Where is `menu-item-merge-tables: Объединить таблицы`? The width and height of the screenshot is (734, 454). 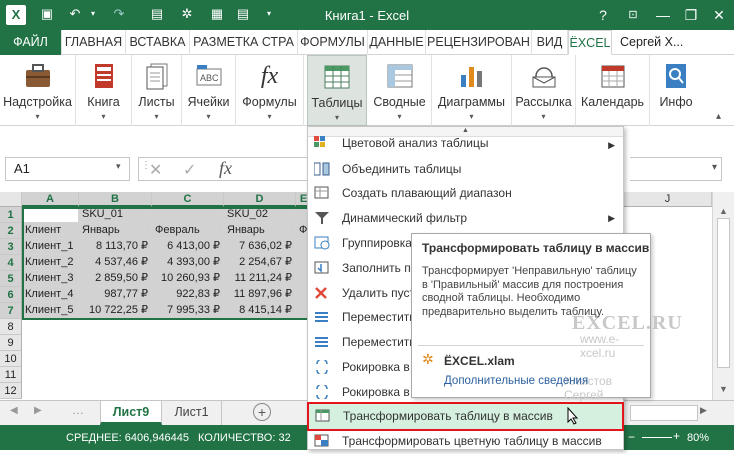 menu-item-merge-tables: Объединить таблицы is located at coordinates (465, 169).